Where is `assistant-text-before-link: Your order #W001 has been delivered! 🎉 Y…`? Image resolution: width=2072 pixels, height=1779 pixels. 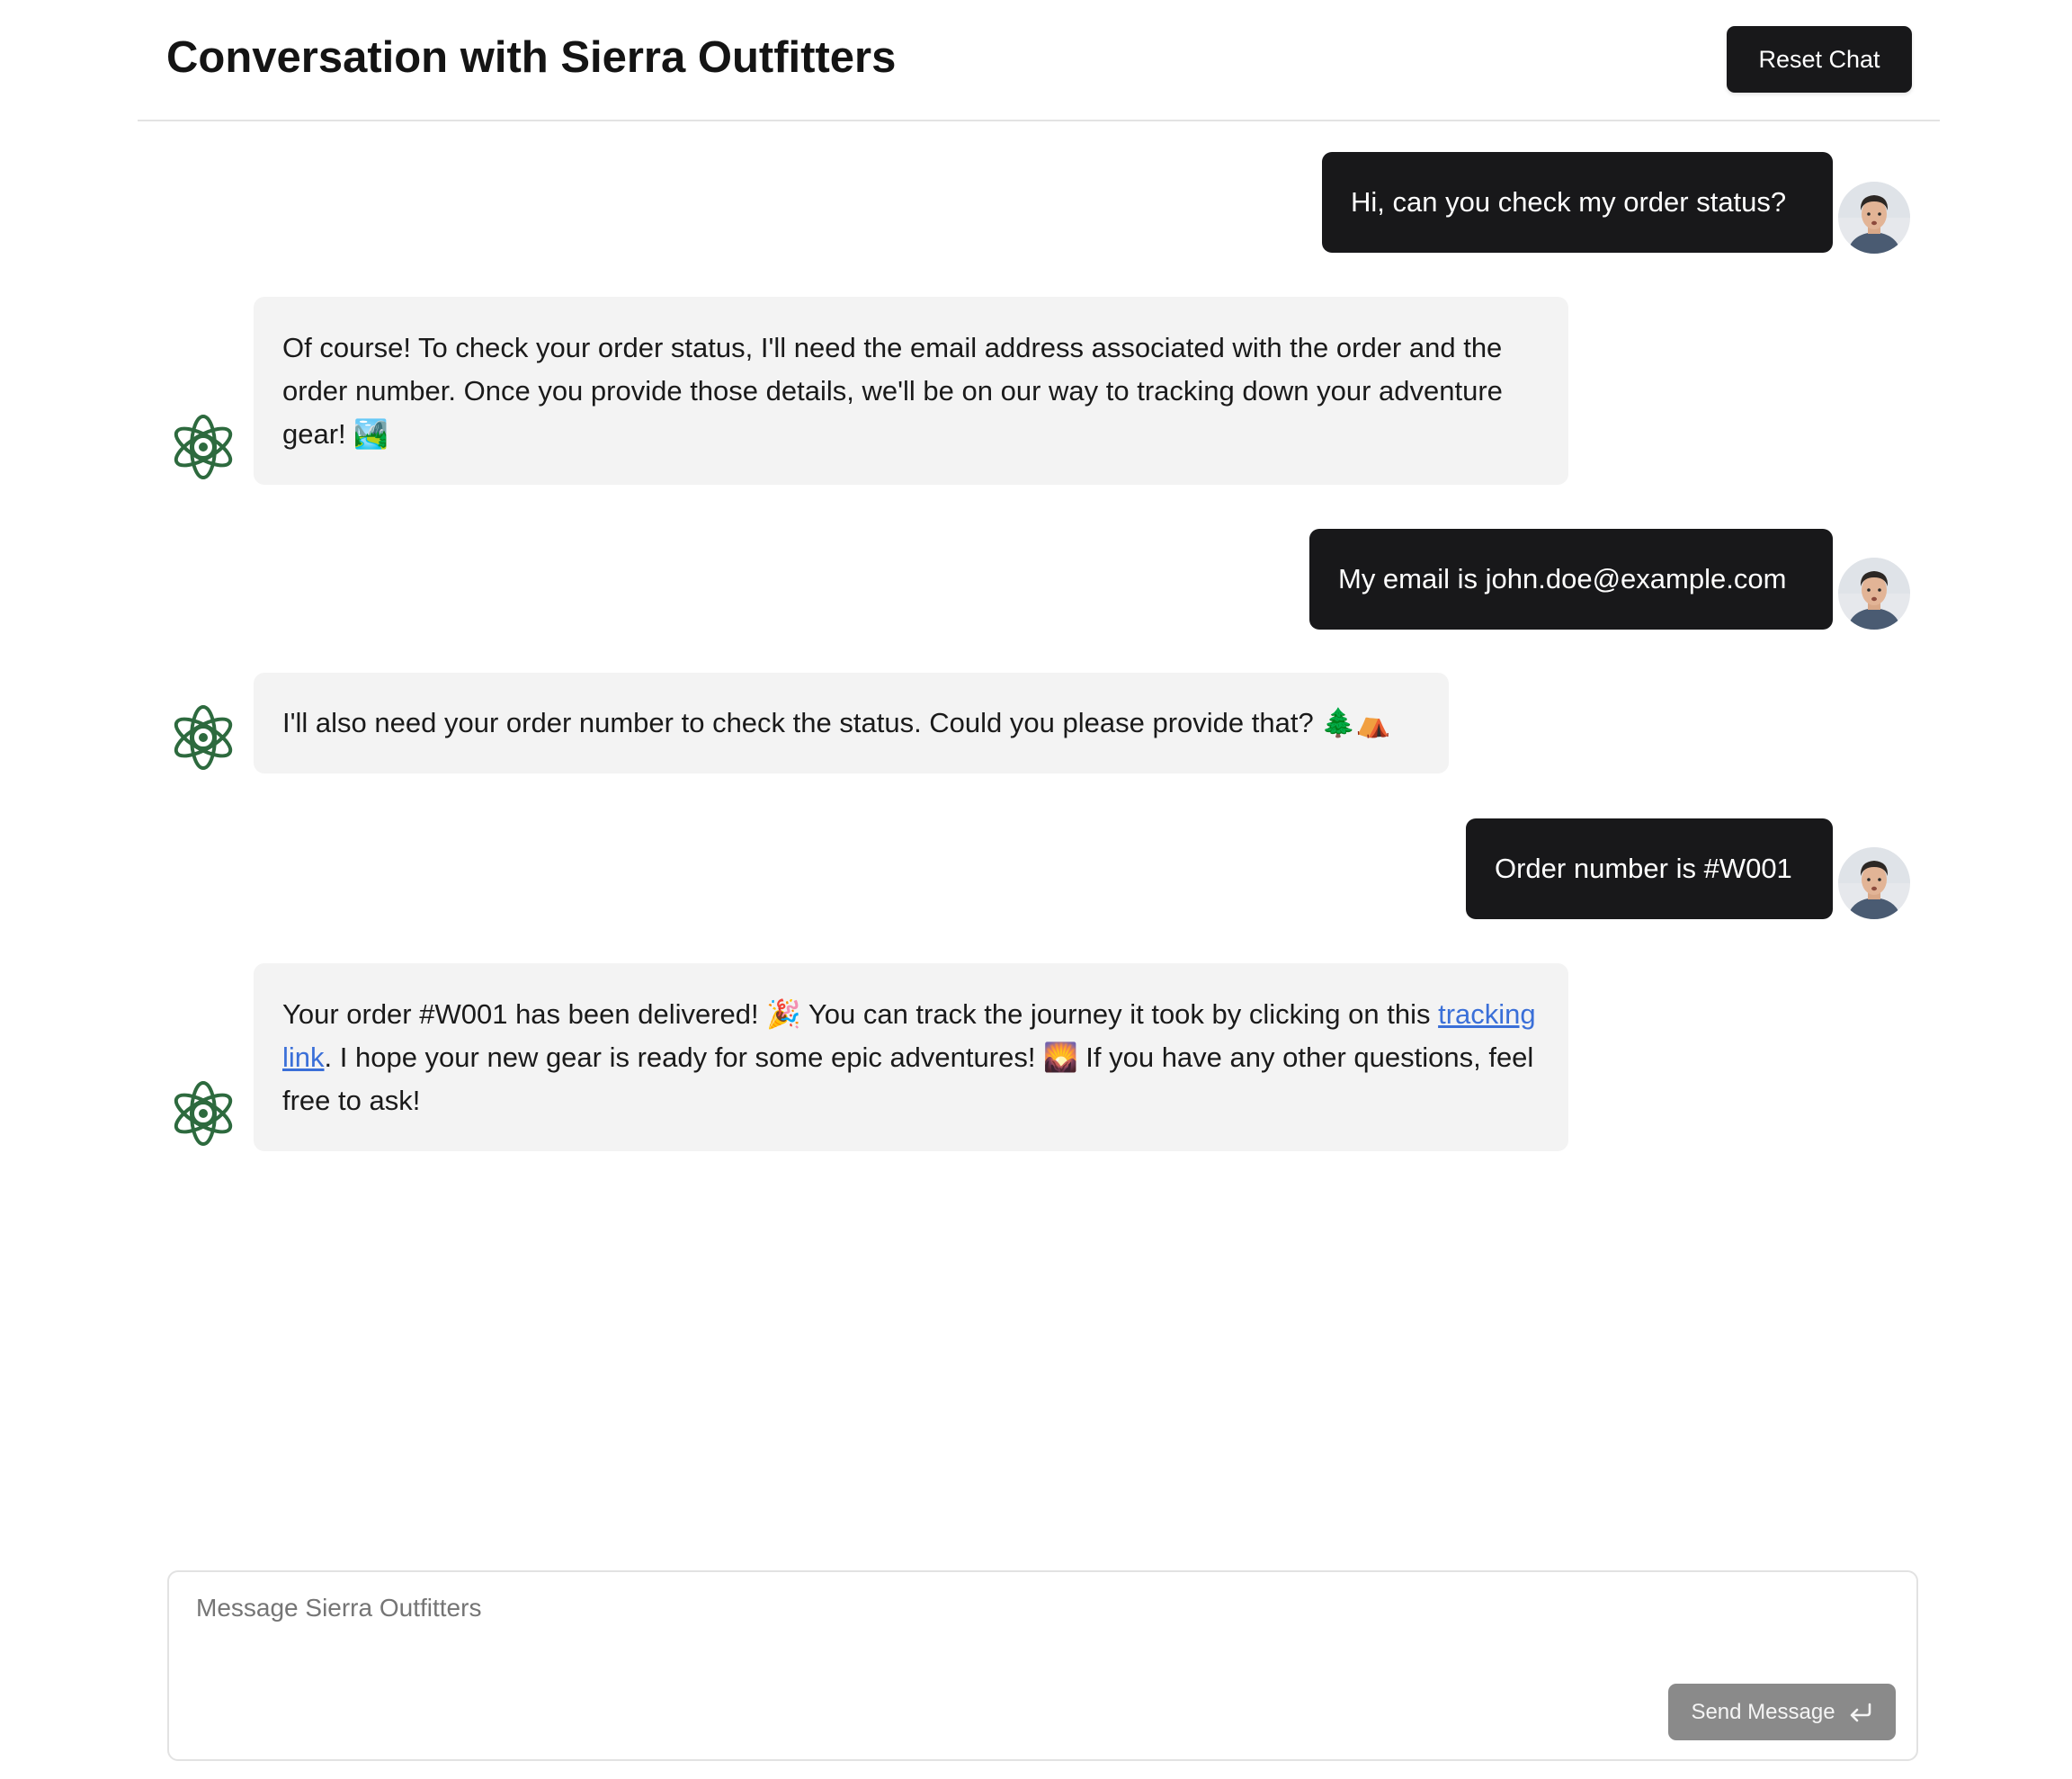
assistant-text-before-link: Your order #W001 has been delivered! 🎉 Y… is located at coordinates (860, 1014).